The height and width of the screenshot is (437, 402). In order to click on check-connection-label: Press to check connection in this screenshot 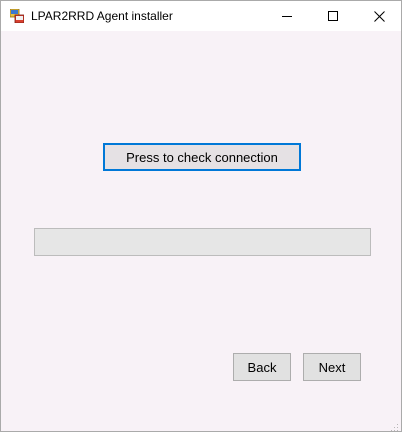, I will do `click(202, 157)`.